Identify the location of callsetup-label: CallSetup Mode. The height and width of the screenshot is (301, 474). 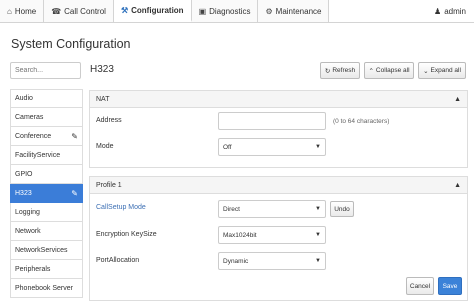
(121, 207).